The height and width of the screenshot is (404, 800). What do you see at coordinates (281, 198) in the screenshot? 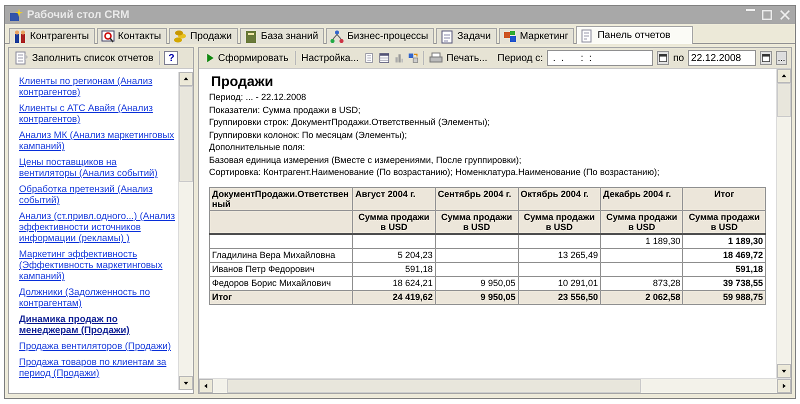
I see `column-header: ДокументПродажи.Ответственный` at bounding box center [281, 198].